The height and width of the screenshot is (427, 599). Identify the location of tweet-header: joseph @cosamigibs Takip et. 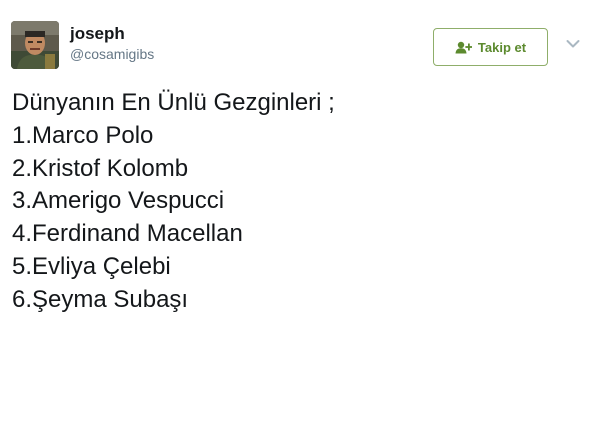
(300, 46).